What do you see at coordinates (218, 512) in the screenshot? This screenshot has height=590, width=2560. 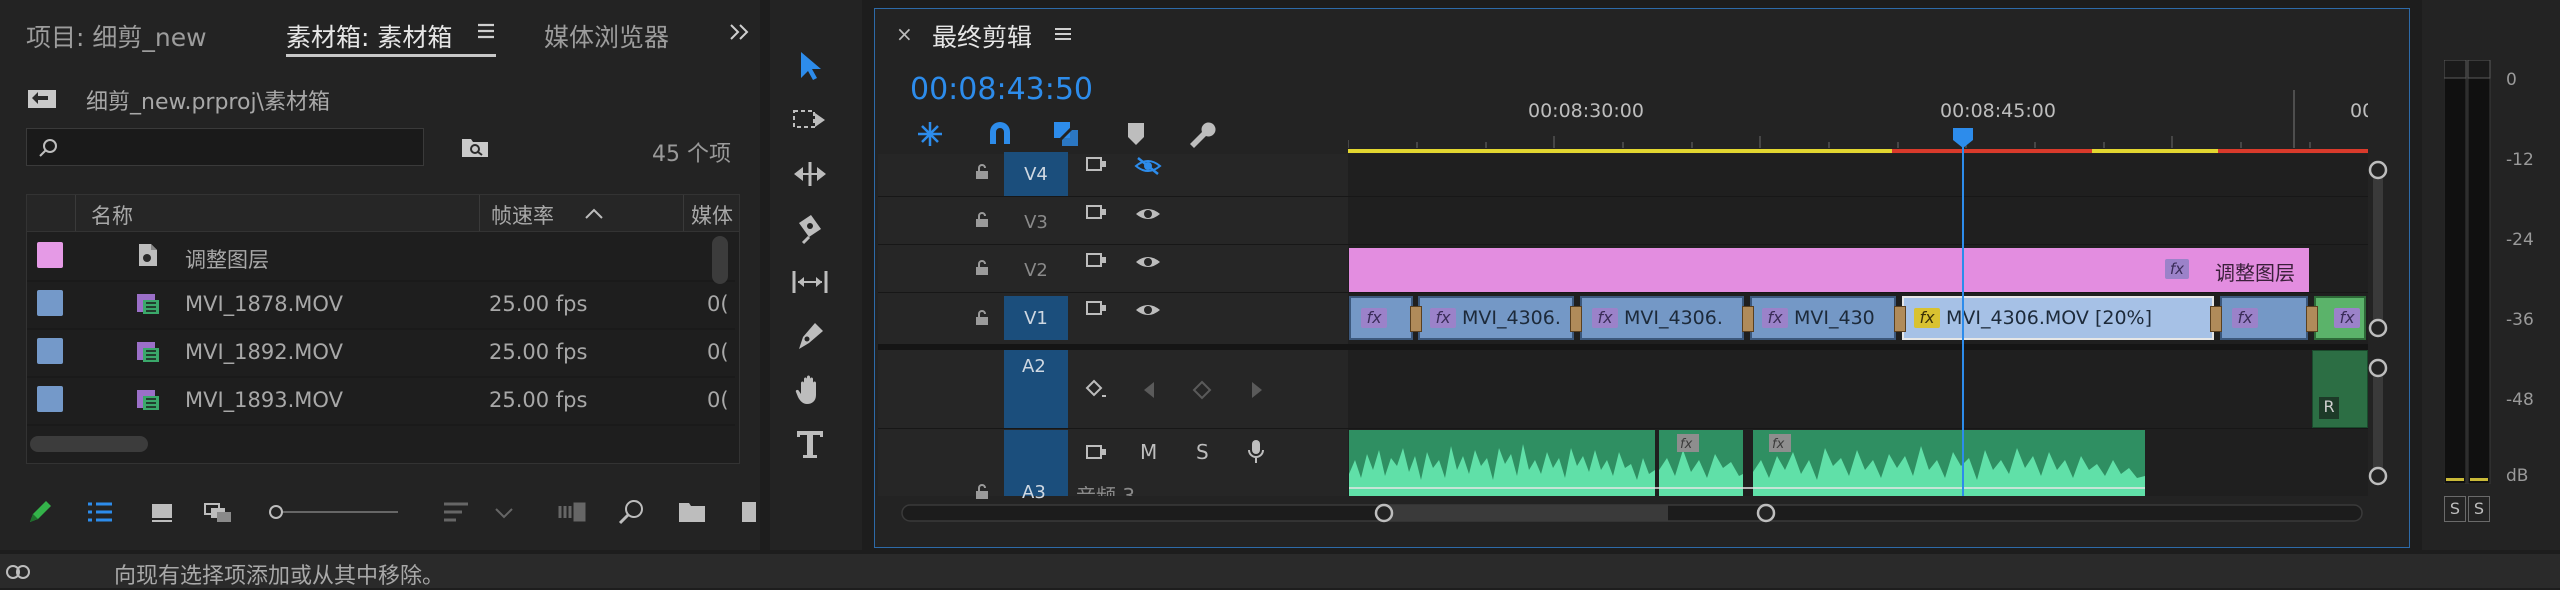 I see `freeform-view-icon` at bounding box center [218, 512].